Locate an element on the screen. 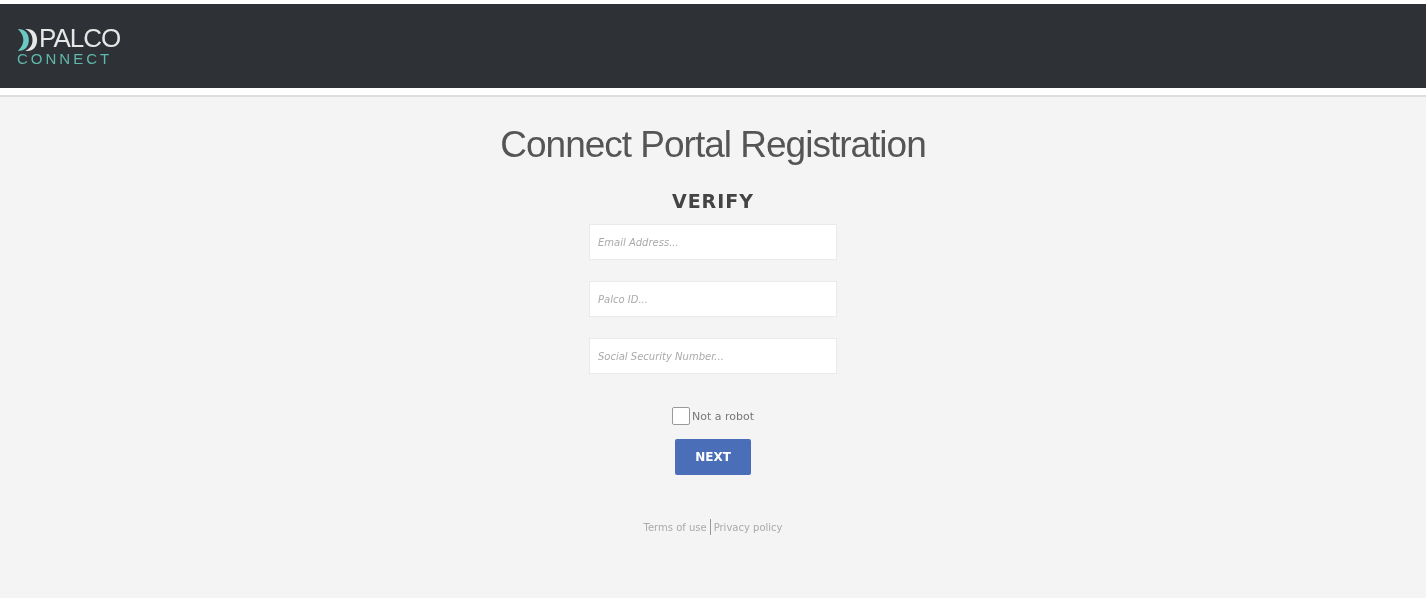  footer-link: Terms of use is located at coordinates (675, 527).